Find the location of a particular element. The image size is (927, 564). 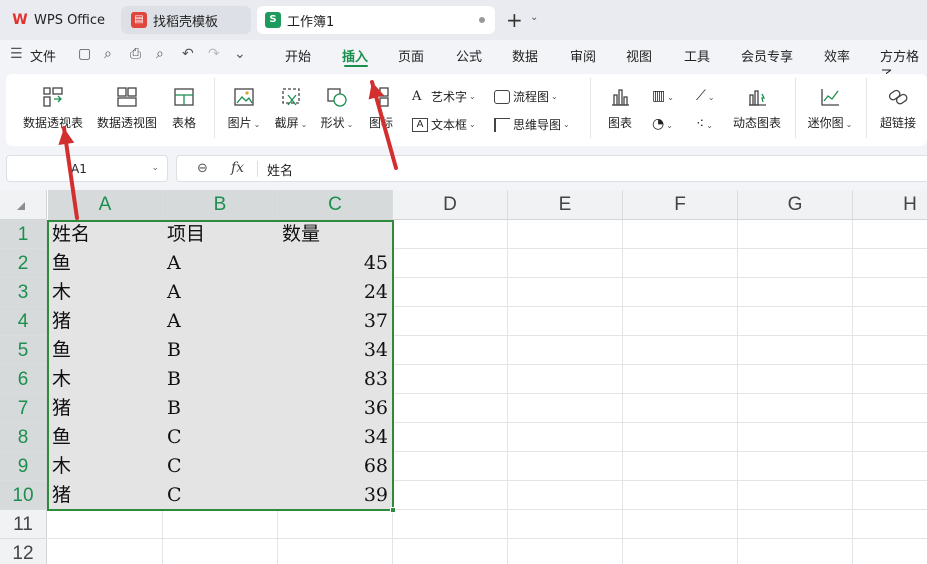

cell-c5: 34 is located at coordinates (335, 350).